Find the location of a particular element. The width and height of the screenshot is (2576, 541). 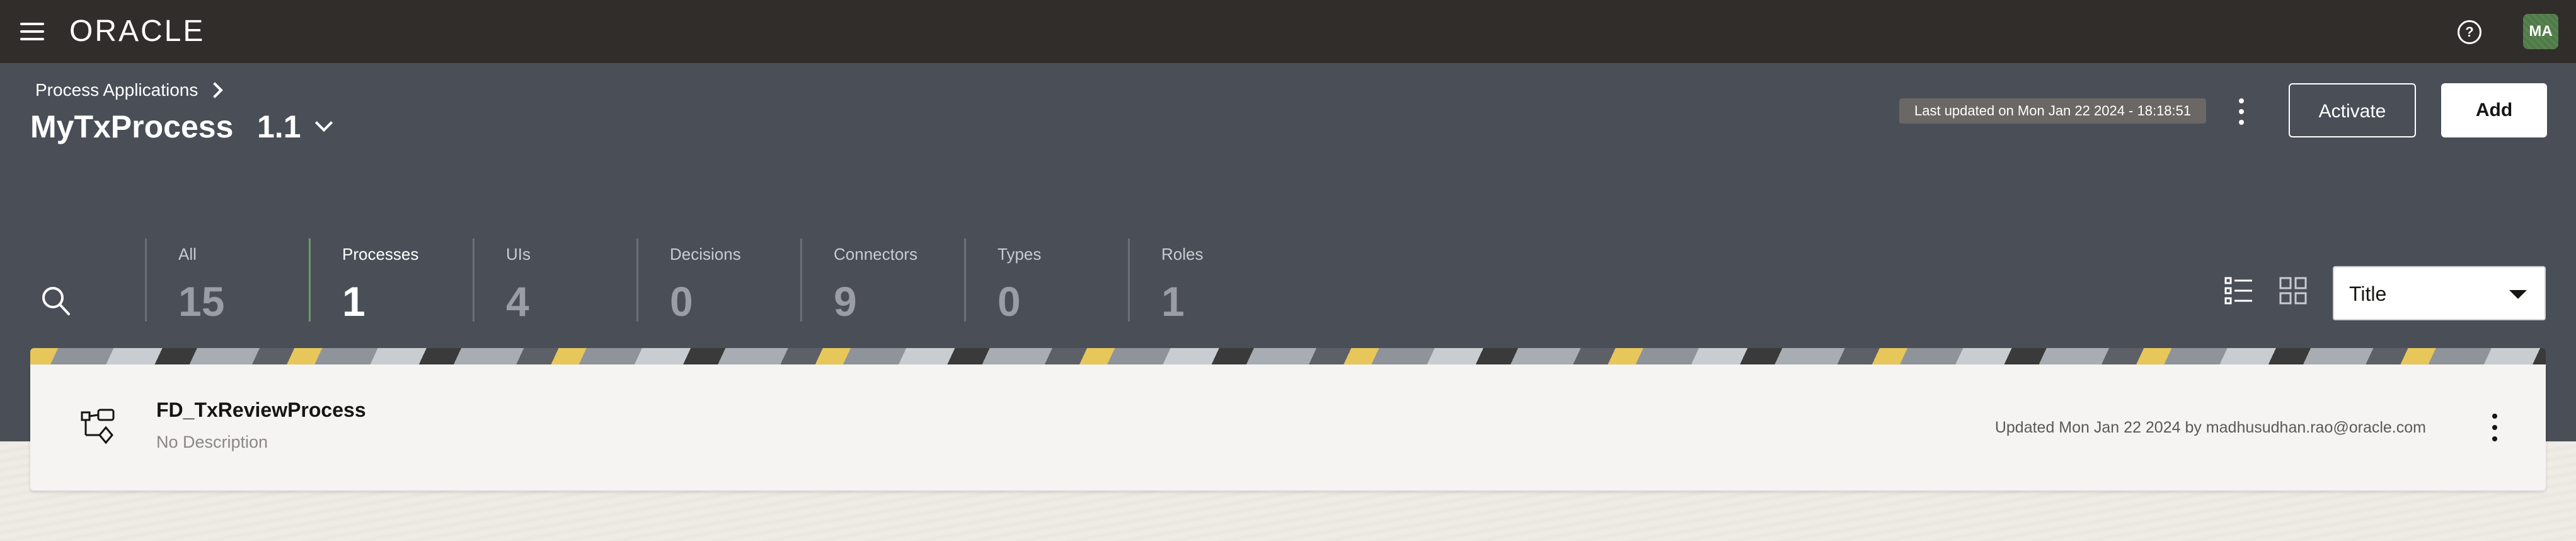

sort-select: Title is located at coordinates (2439, 293).